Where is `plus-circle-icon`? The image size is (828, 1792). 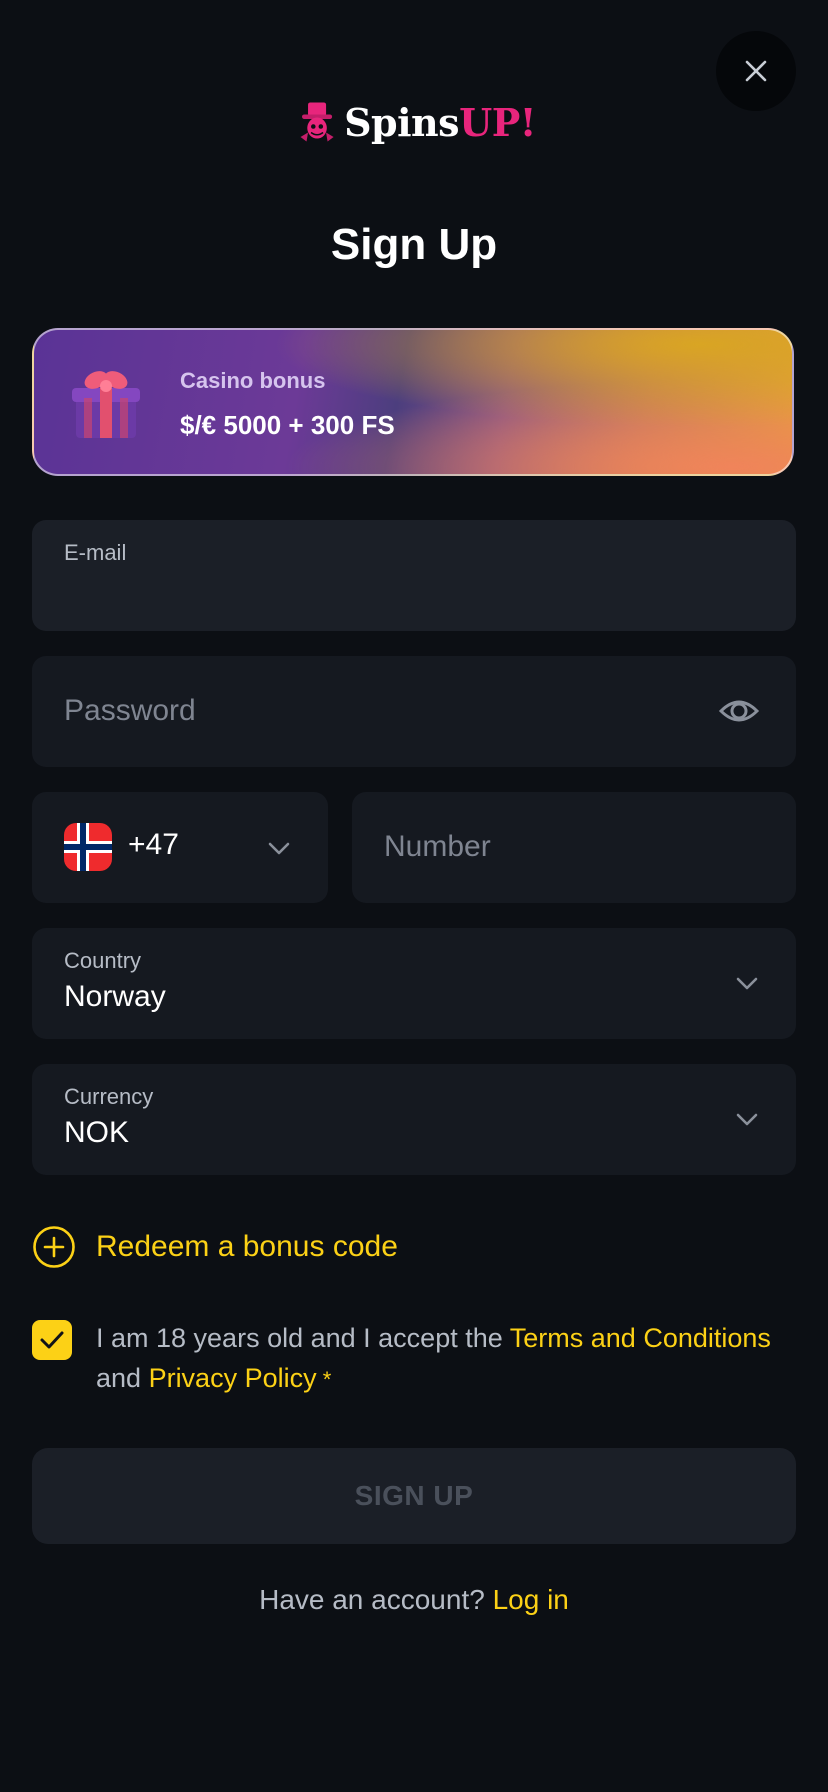 plus-circle-icon is located at coordinates (54, 1247).